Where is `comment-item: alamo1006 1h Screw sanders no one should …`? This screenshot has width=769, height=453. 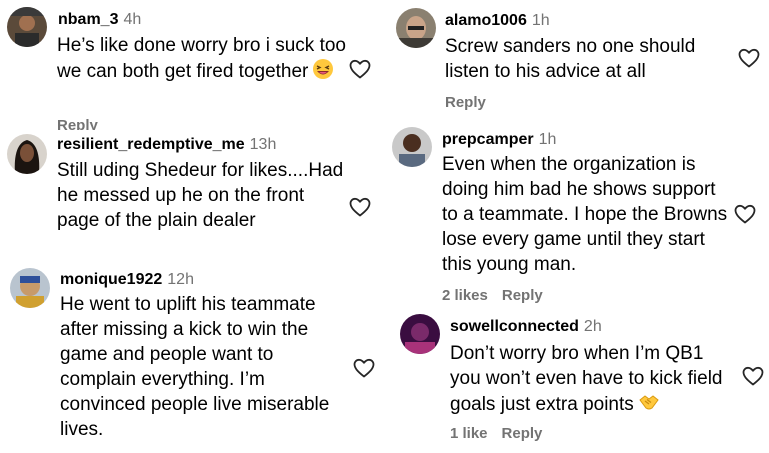
comment-item: alamo1006 1h Screw sanders no one should … is located at coordinates (576, 61).